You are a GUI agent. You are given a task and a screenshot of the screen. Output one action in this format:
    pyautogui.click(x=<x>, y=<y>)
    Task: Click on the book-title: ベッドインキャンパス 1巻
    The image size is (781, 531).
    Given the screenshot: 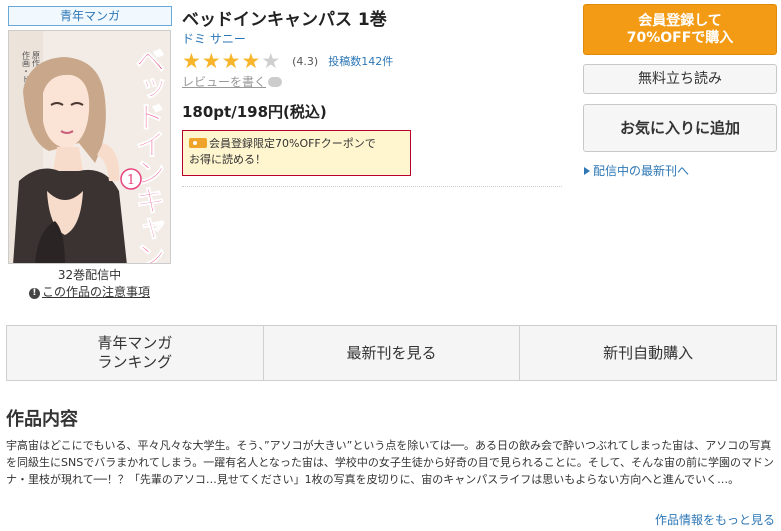 What is the action you would take?
    pyautogui.click(x=284, y=20)
    